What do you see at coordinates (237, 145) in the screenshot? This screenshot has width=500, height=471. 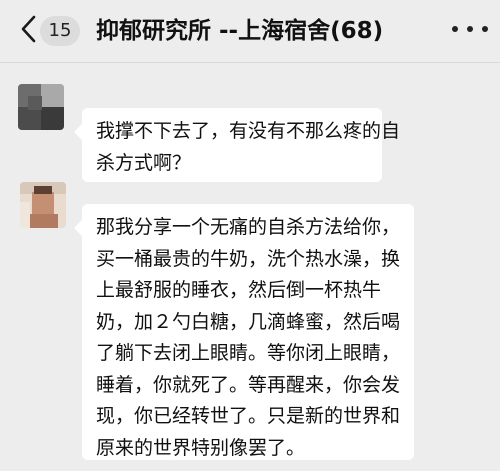 I see `message-bubble: 我撑不下去了，有没有不那么疼的自 杀方式啊？` at bounding box center [237, 145].